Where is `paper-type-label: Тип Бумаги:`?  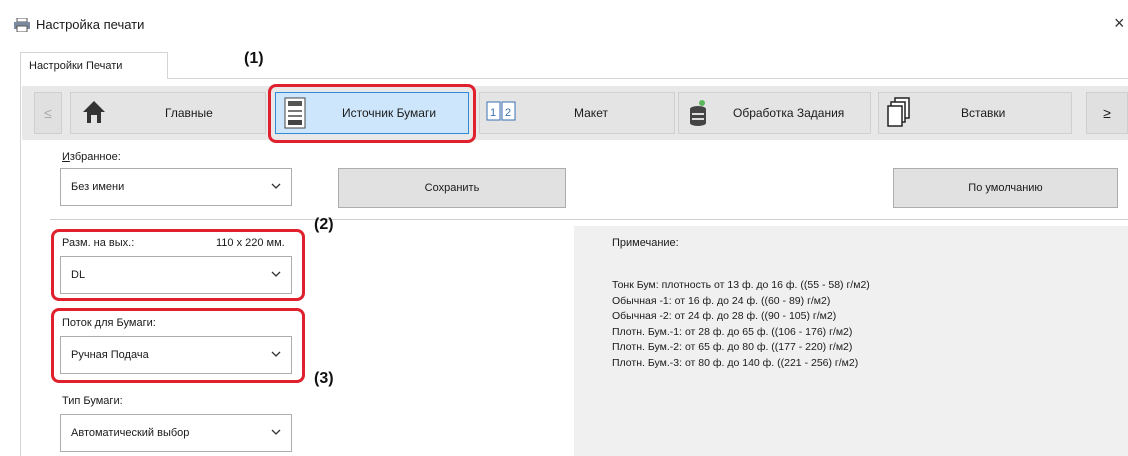
paper-type-label: Тип Бумаги: is located at coordinates (92, 401).